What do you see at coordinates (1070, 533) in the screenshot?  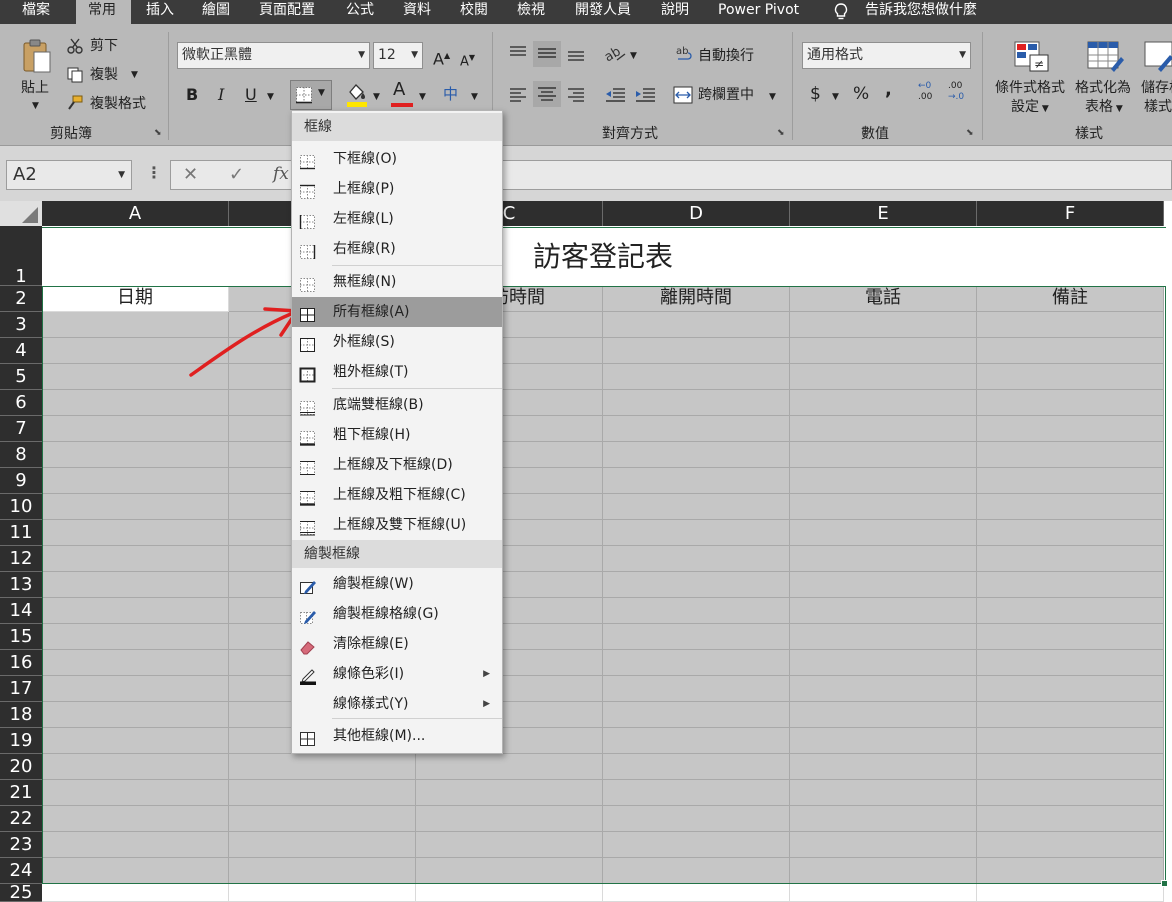 I see `cell-f11` at bounding box center [1070, 533].